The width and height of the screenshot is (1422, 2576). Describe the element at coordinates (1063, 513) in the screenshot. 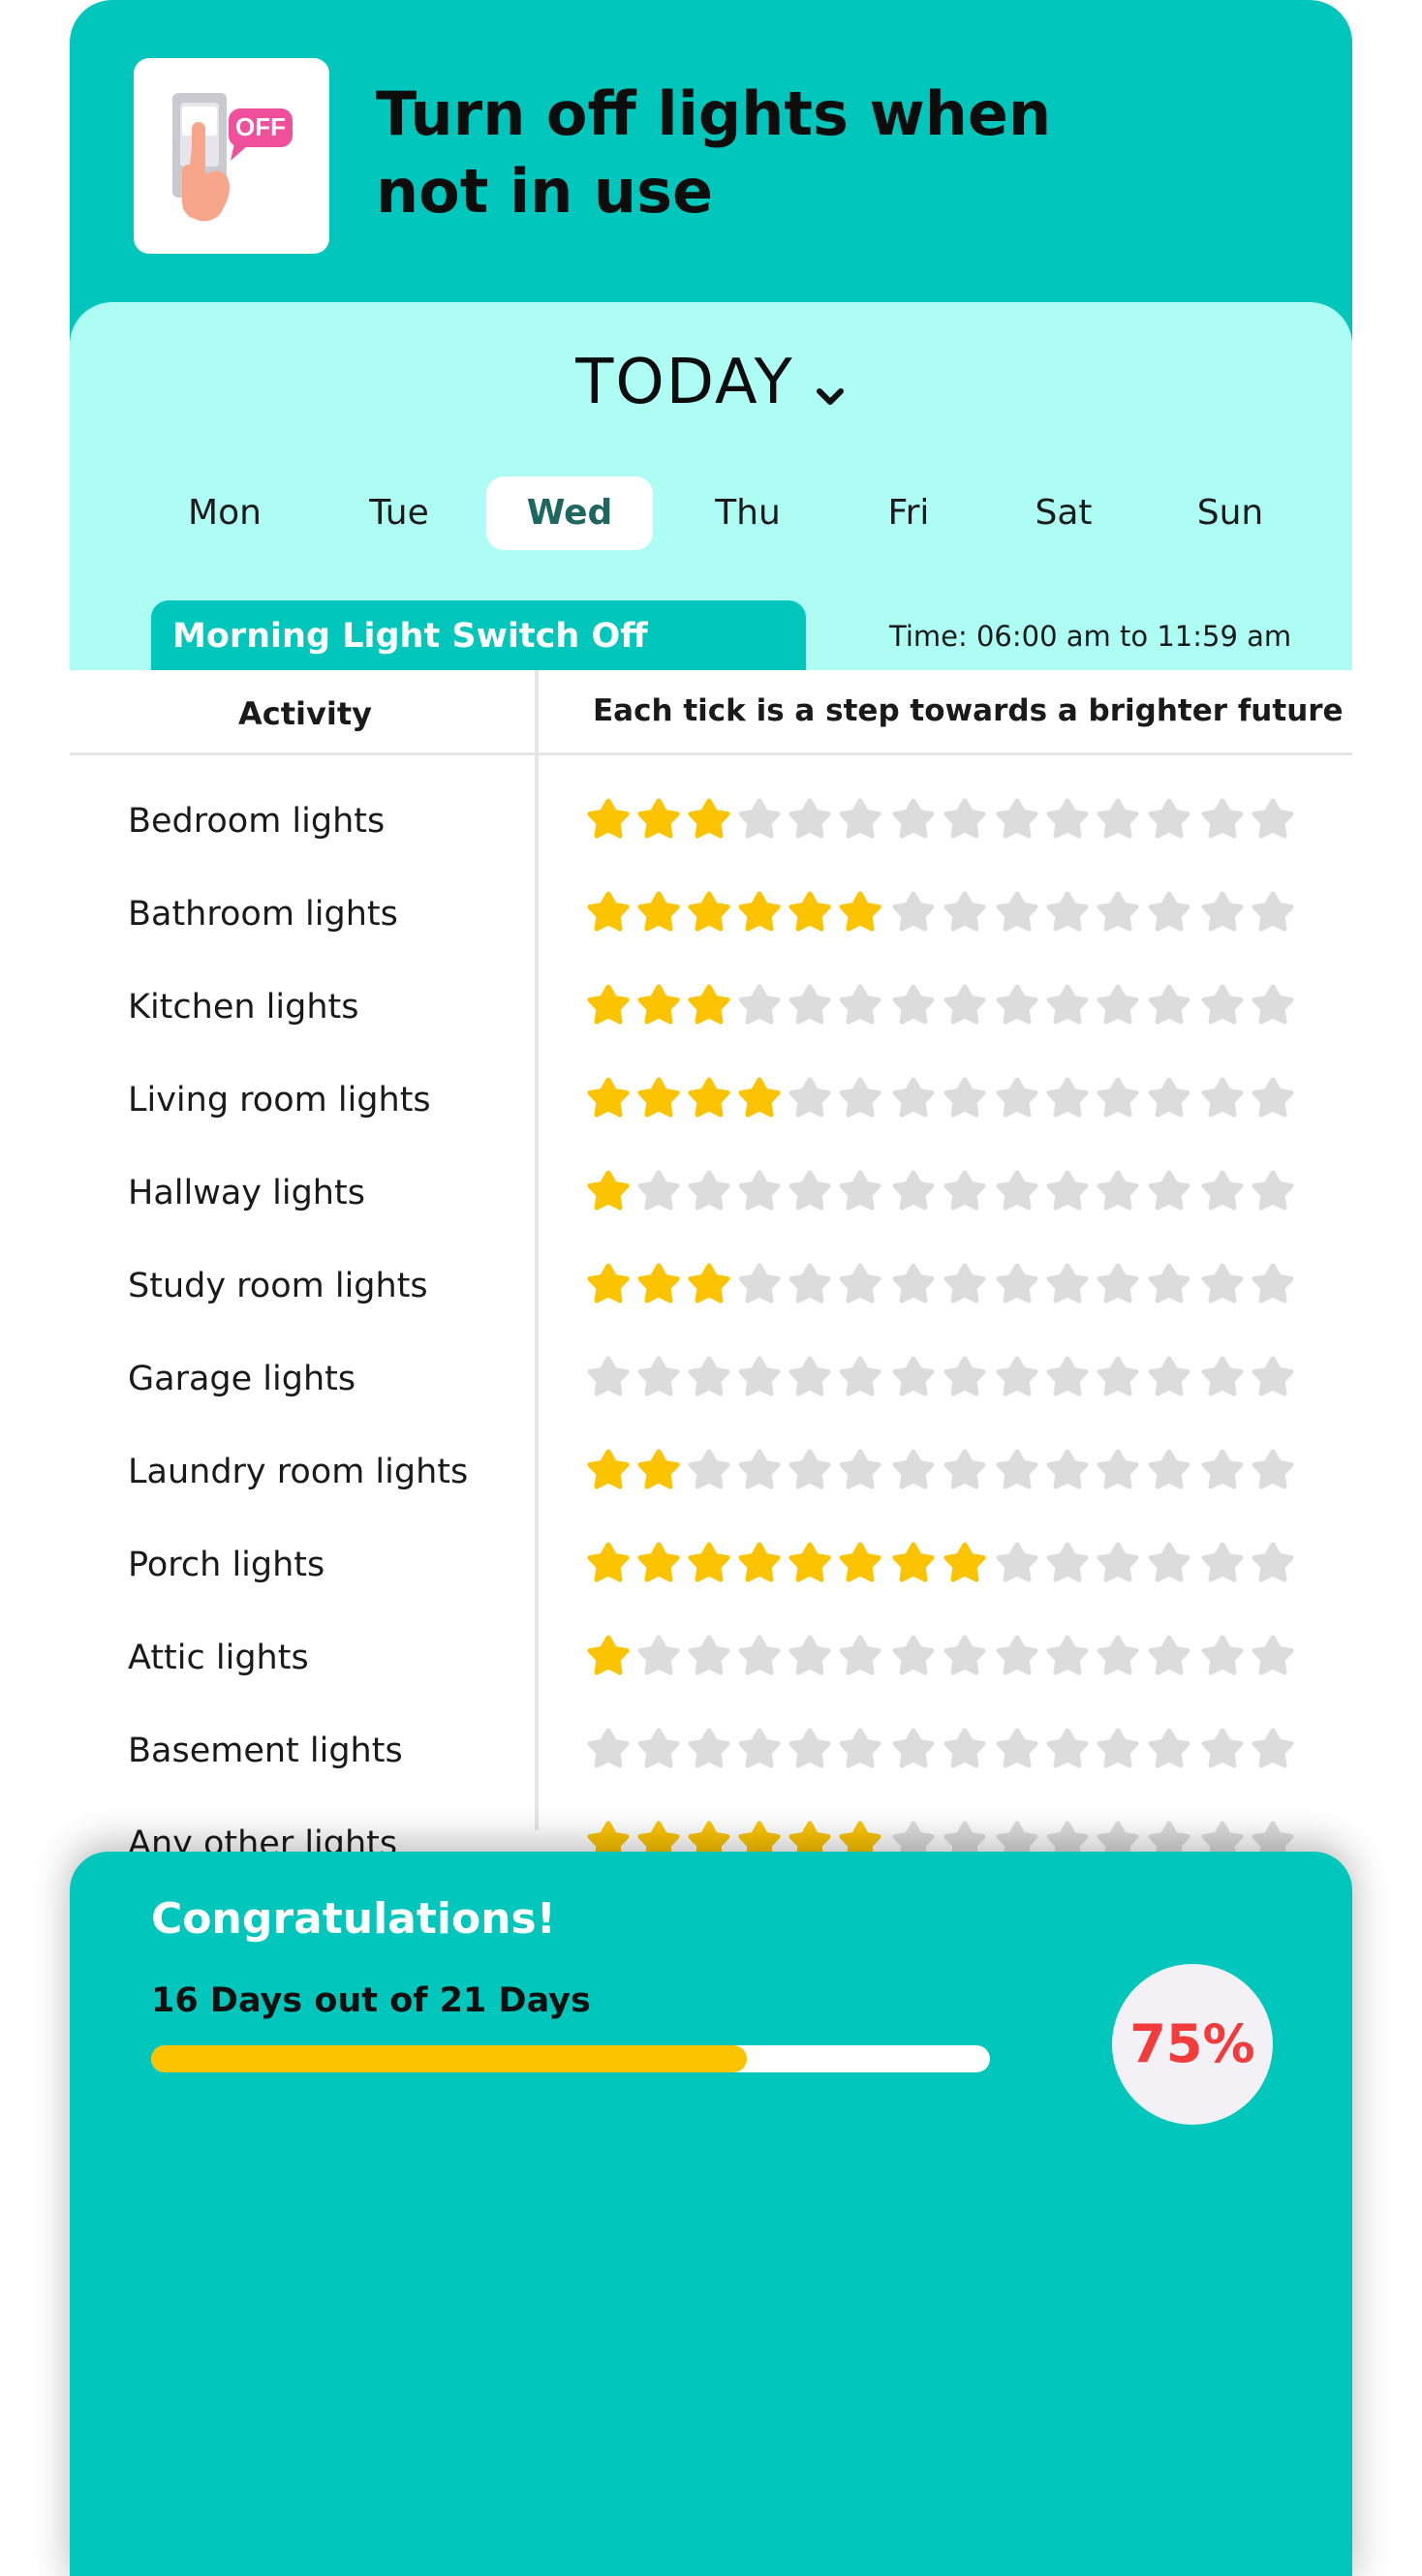

I see `tab-sat: Sat` at that location.